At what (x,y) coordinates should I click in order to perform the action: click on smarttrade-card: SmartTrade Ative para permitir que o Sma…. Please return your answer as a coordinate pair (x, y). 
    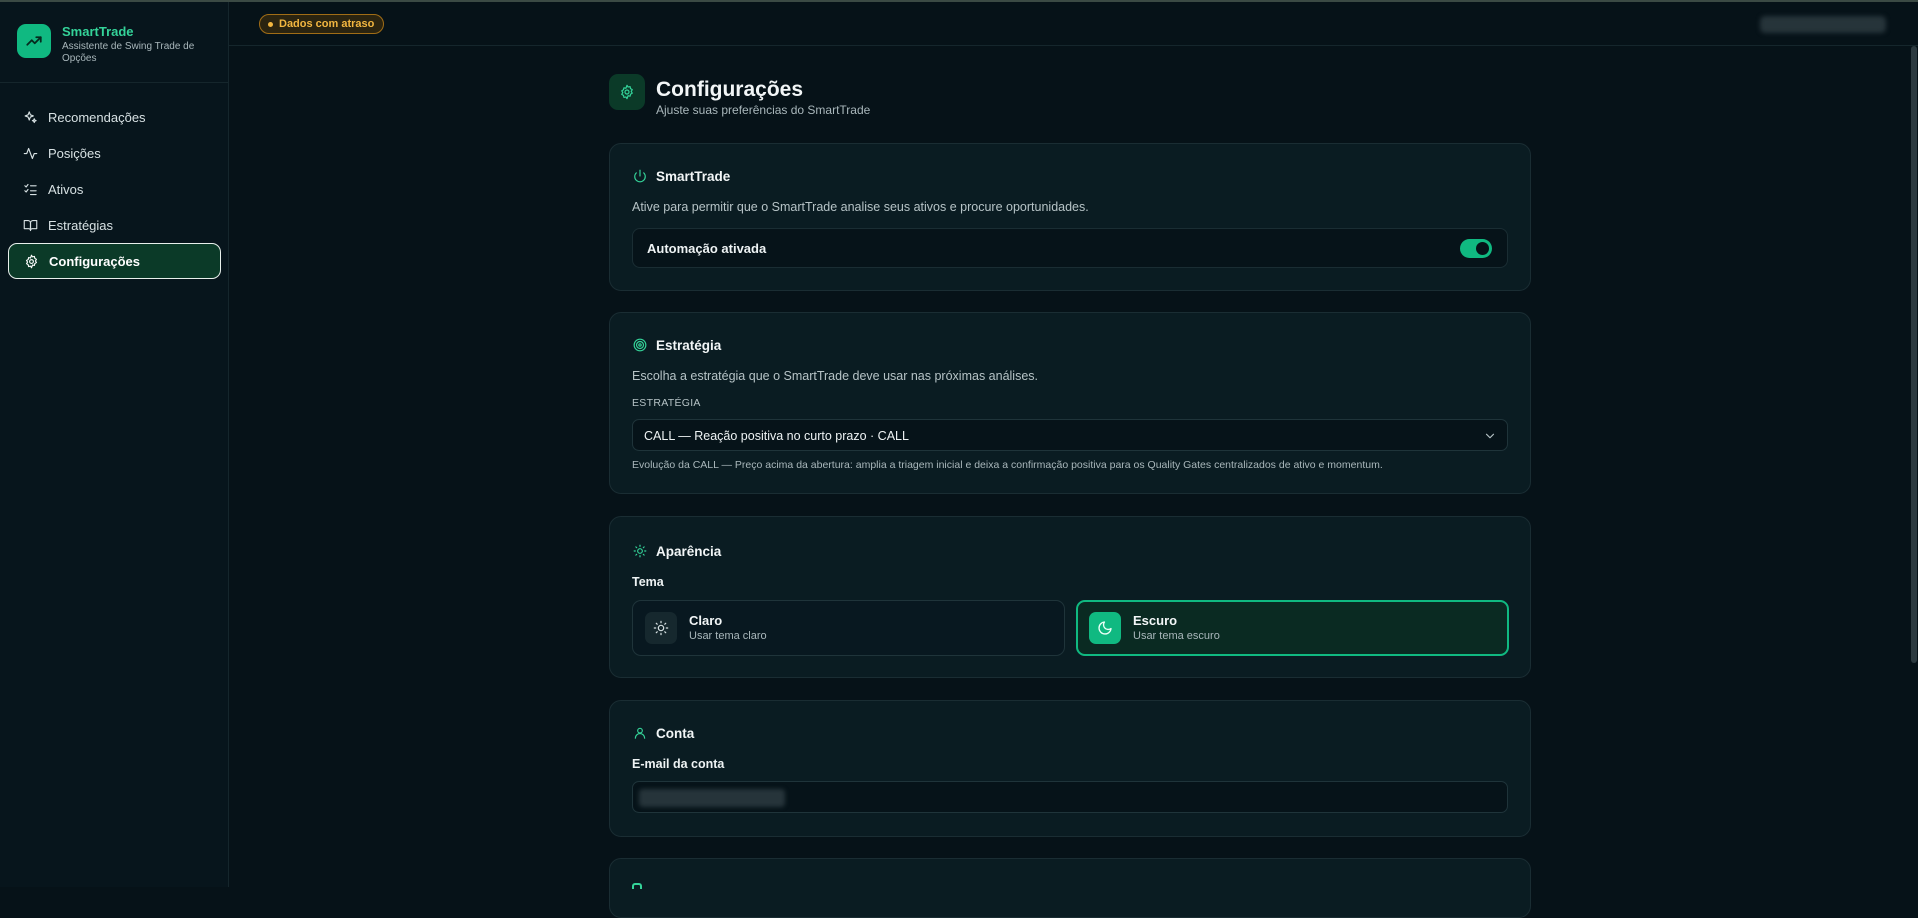
    Looking at the image, I should click on (1070, 217).